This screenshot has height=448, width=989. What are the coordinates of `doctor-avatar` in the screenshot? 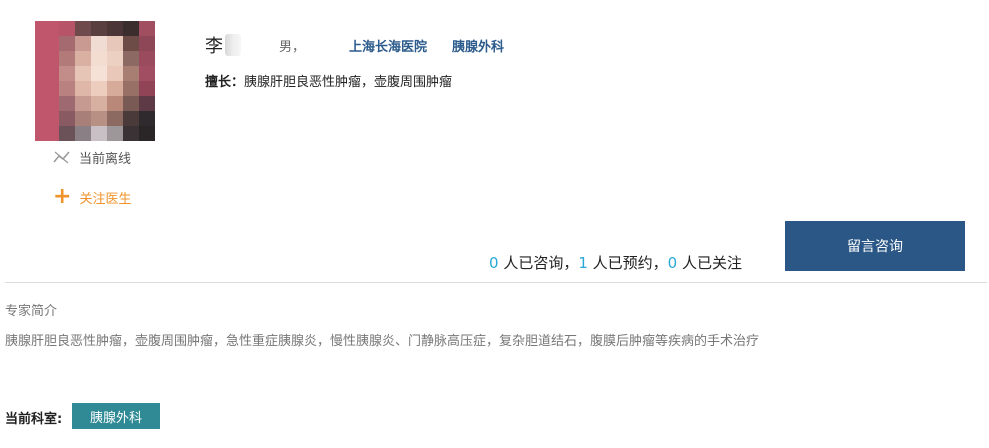 It's located at (95, 81).